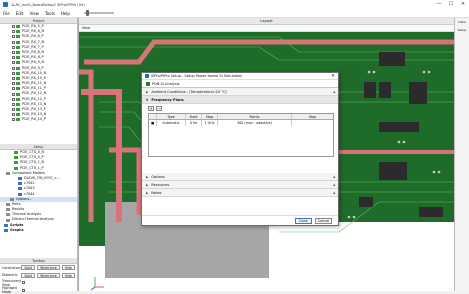 The width and height of the screenshot is (469, 294). I want to click on menu-help: Help, so click(65, 13).